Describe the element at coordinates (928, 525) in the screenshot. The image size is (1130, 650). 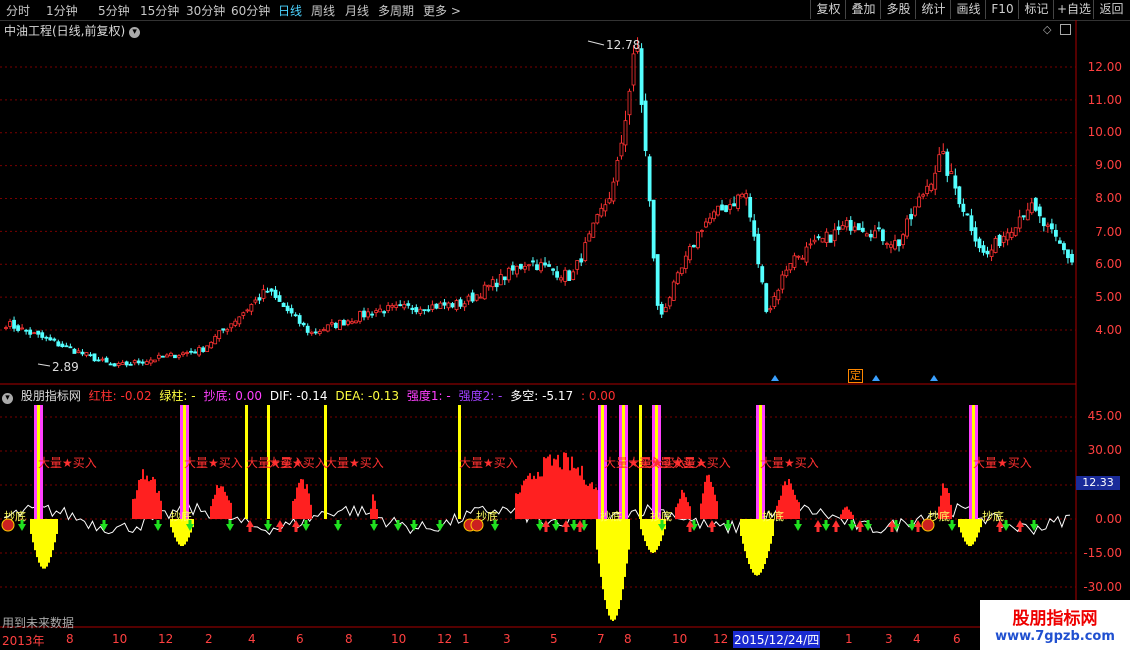
I see `bottom-signal-icon` at that location.